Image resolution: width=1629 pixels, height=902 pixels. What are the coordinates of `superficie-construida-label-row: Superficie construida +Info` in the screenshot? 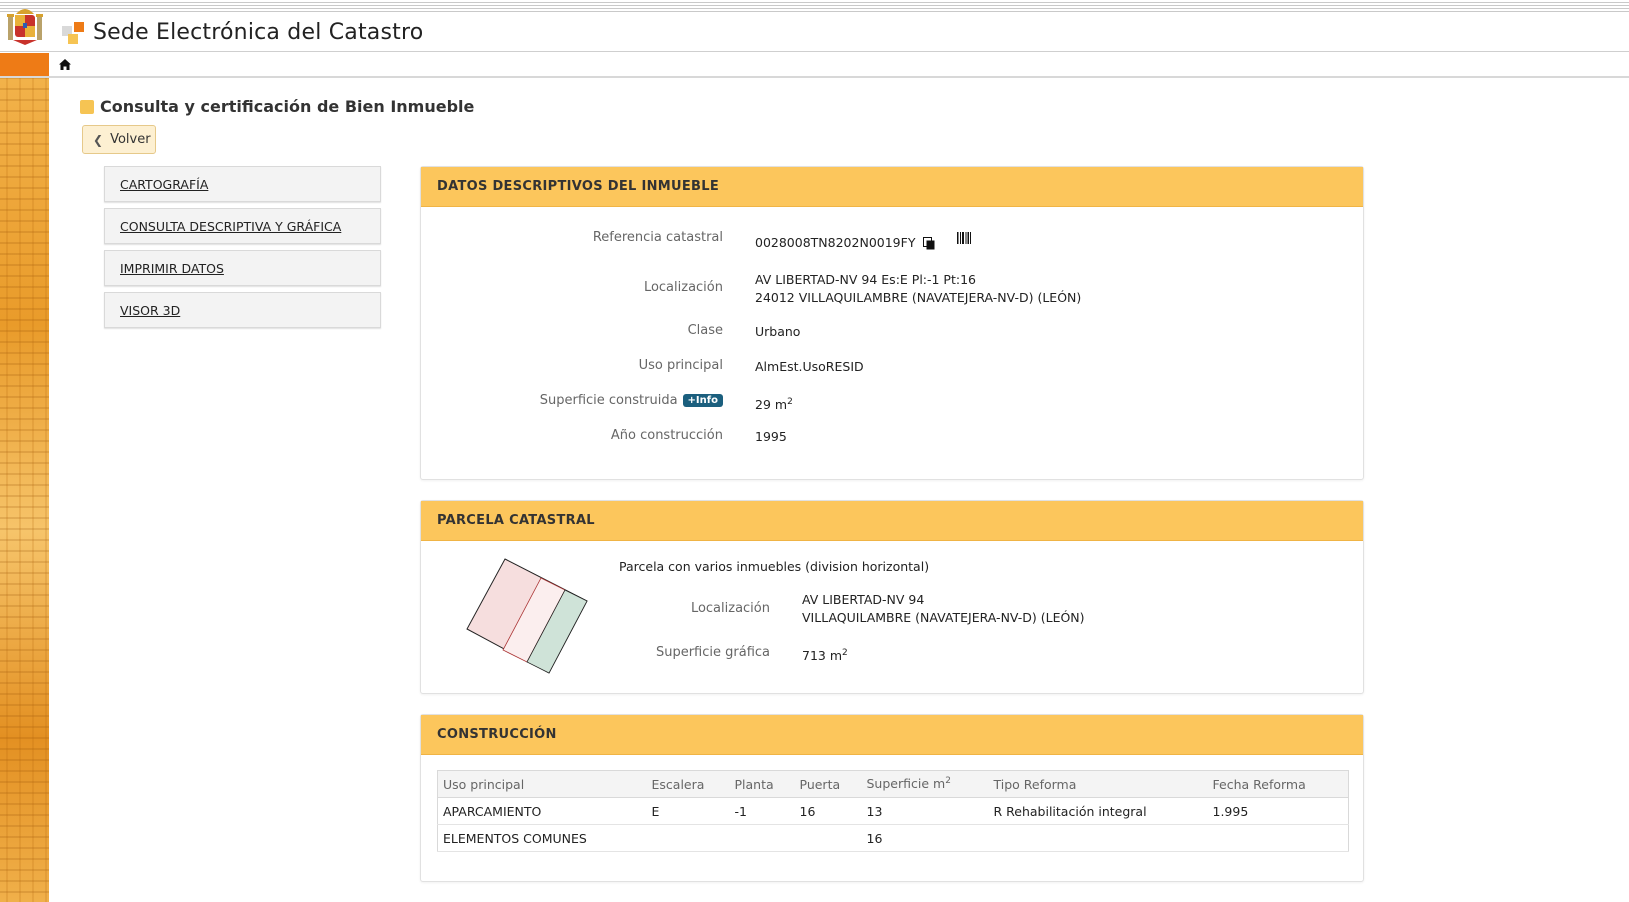 It's located at (631, 400).